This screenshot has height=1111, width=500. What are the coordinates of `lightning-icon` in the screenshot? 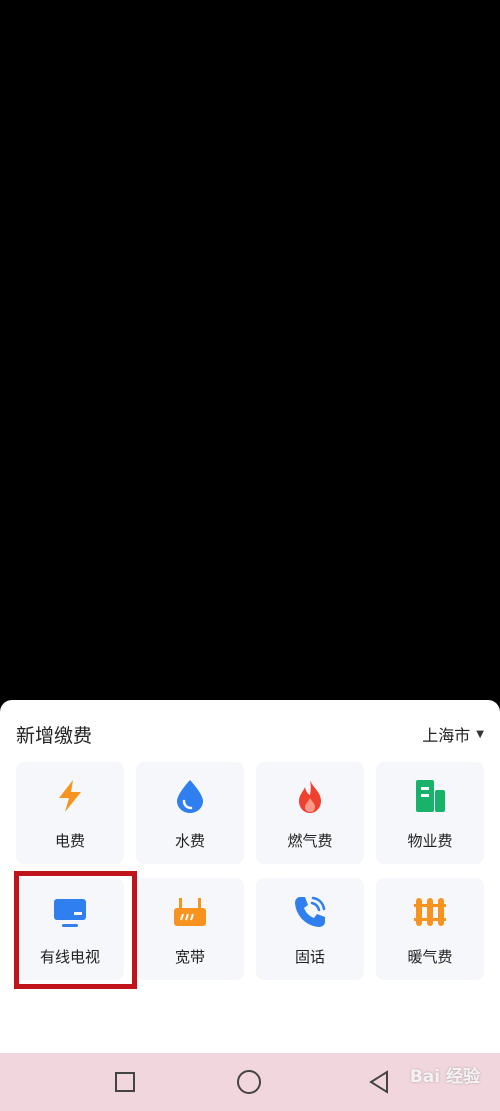 It's located at (70, 796).